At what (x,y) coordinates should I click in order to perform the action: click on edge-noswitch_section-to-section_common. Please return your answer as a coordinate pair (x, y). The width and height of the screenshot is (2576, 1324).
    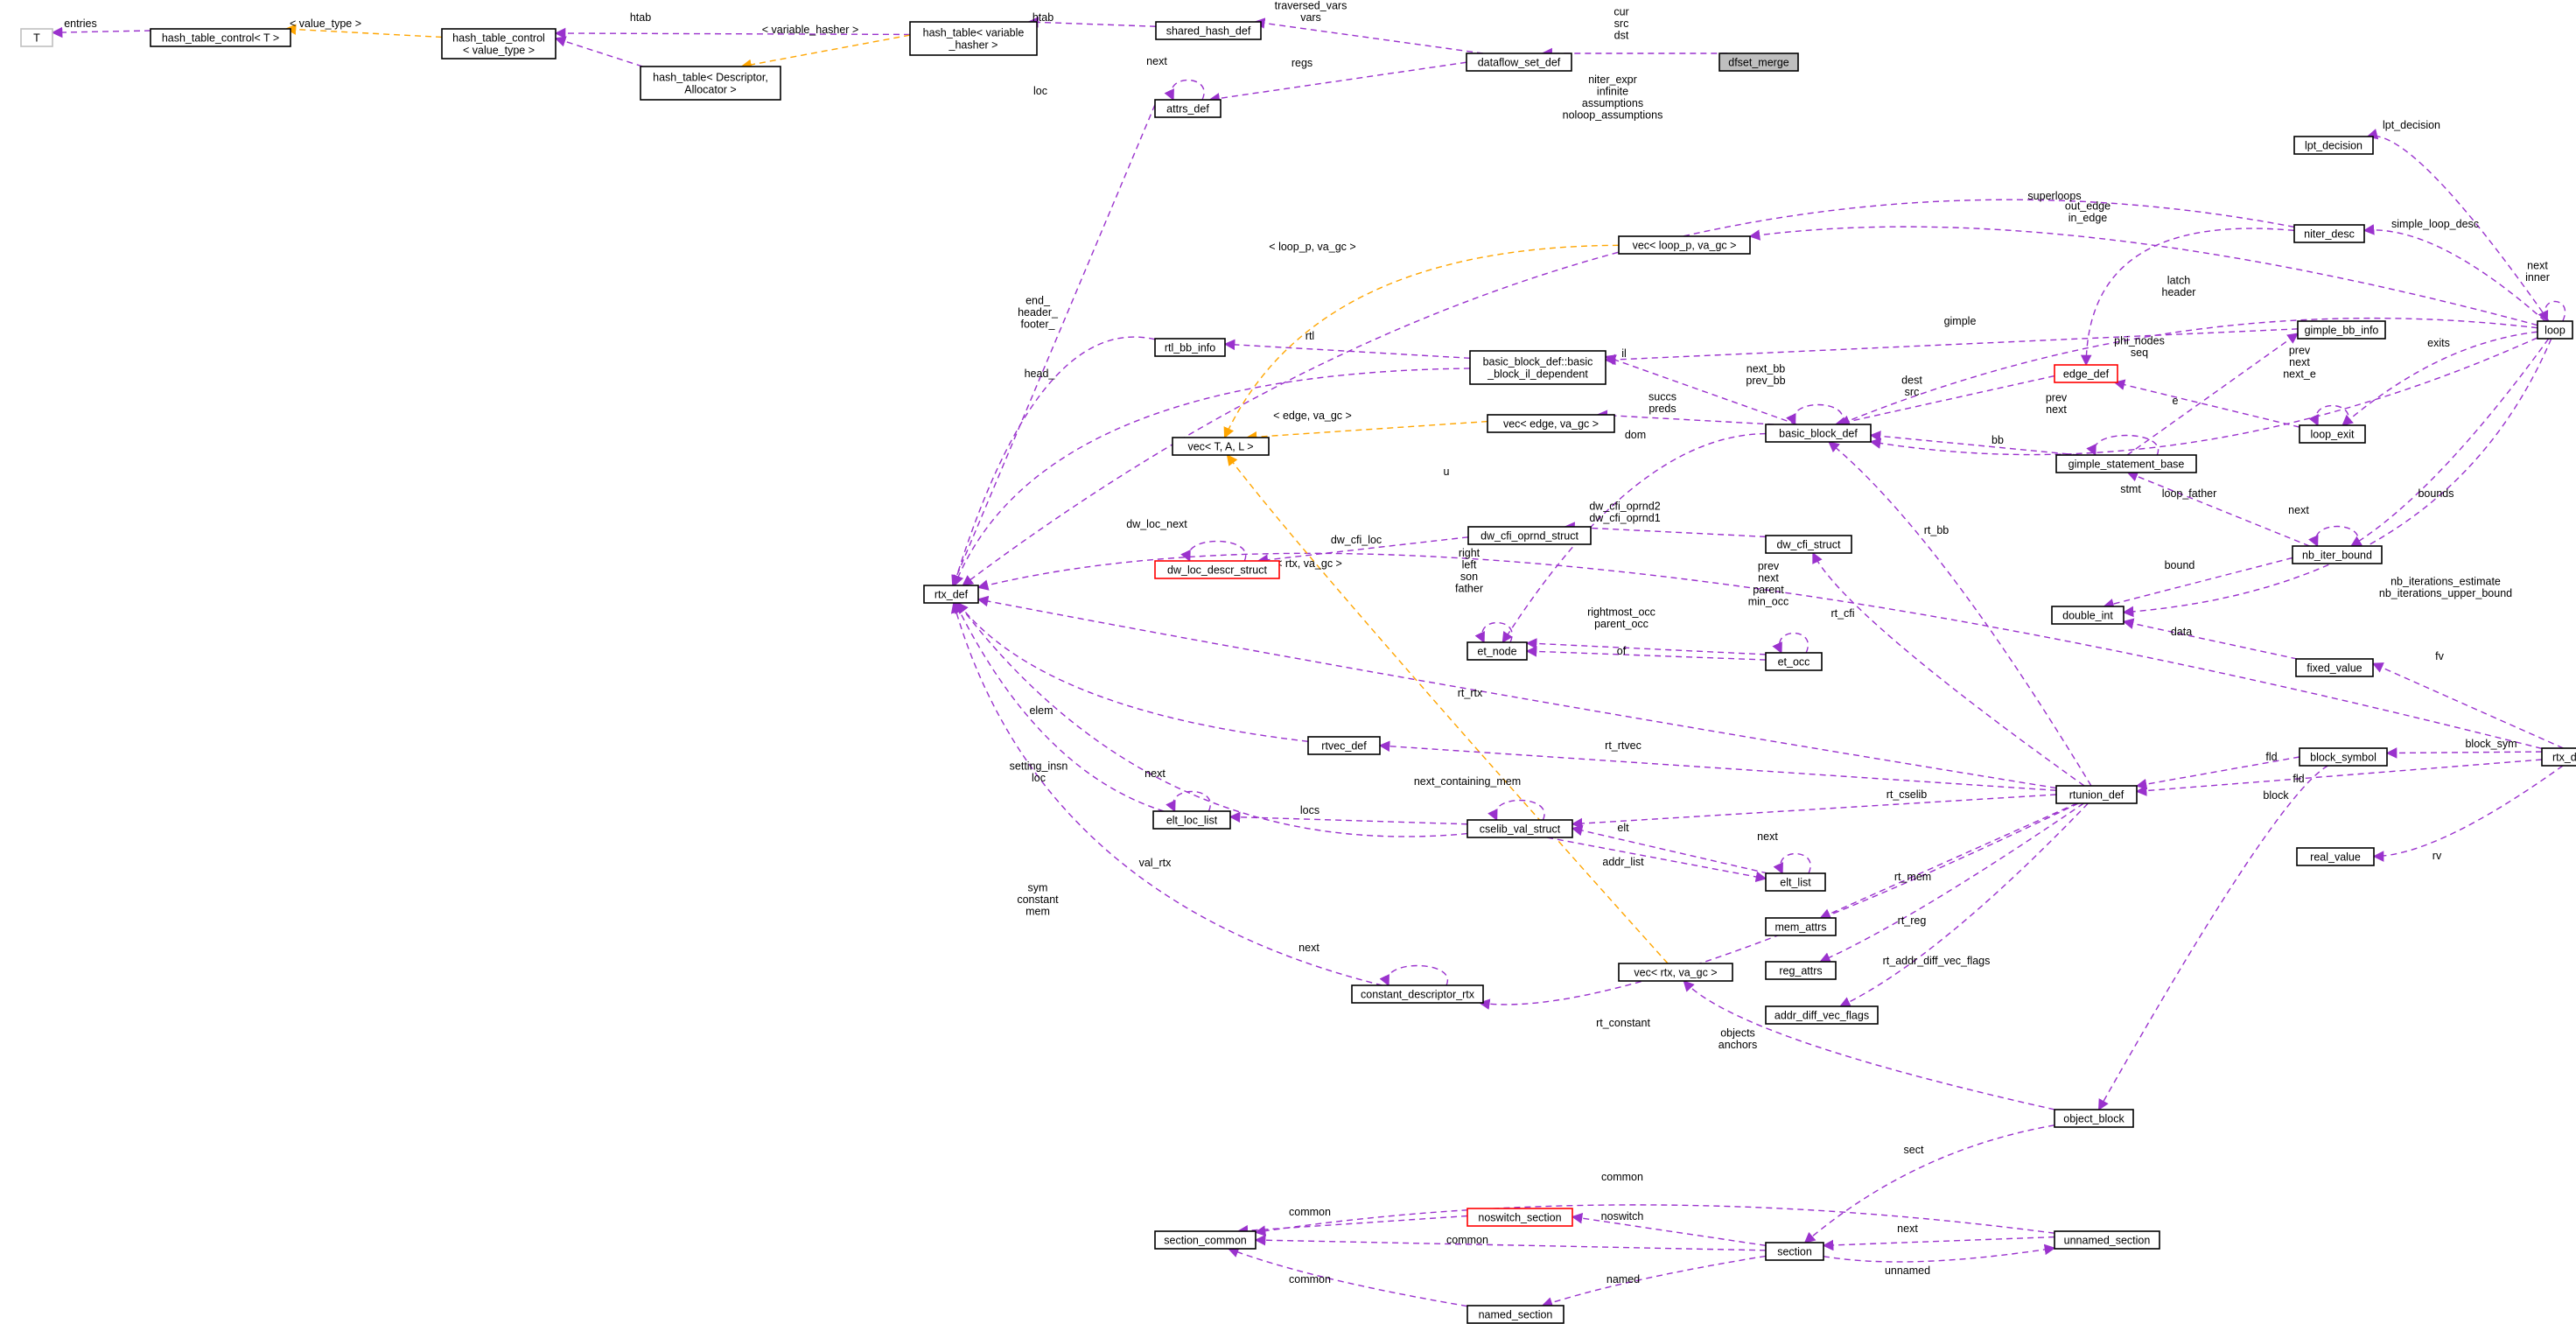
    Looking at the image, I should click on (1352, 1225).